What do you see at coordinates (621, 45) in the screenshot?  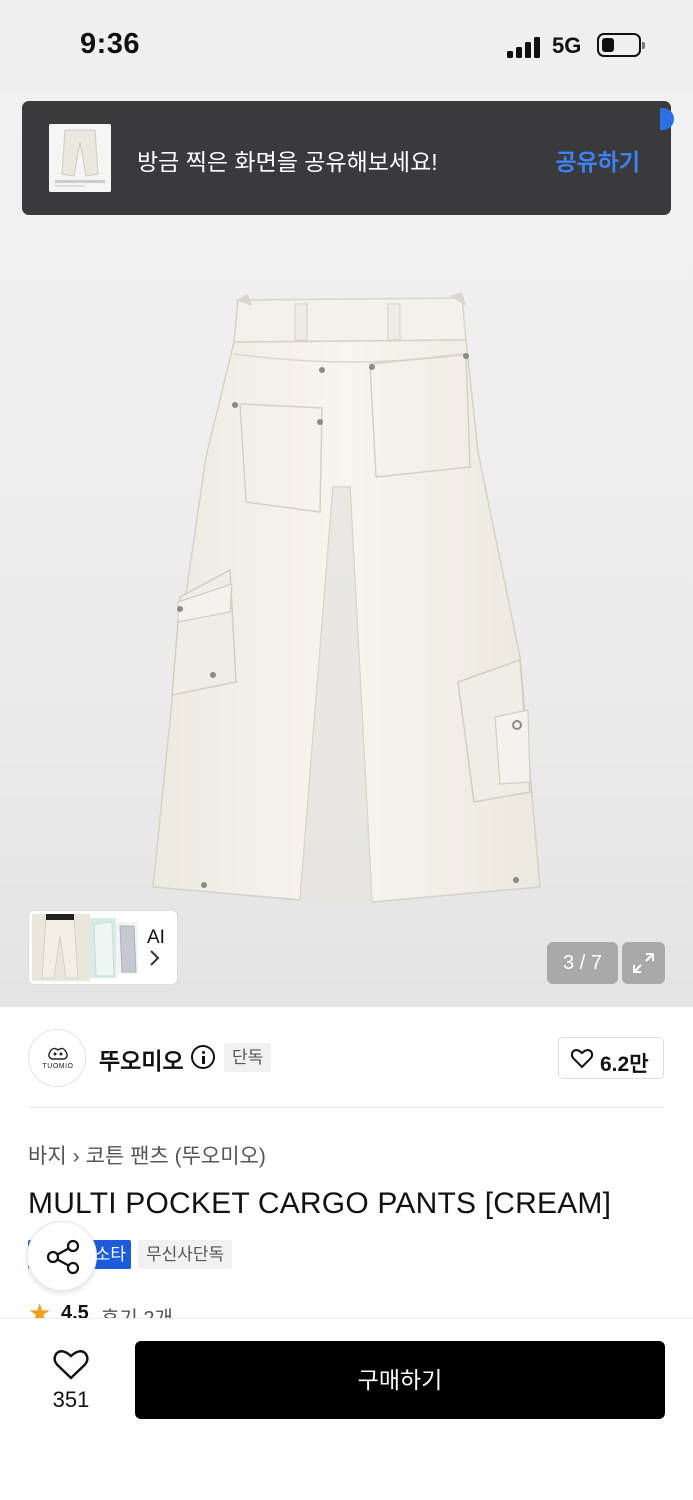 I see `battery-icon` at bounding box center [621, 45].